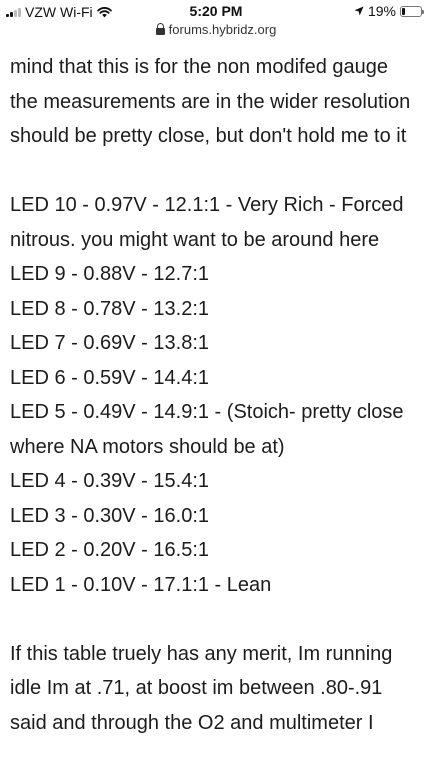 The width and height of the screenshot is (432, 768). I want to click on address-bar: forums.hybridz.org, so click(216, 32).